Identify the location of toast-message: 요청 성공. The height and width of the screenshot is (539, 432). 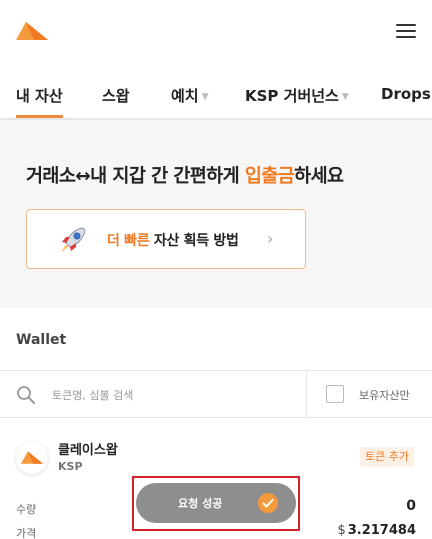
(200, 503).